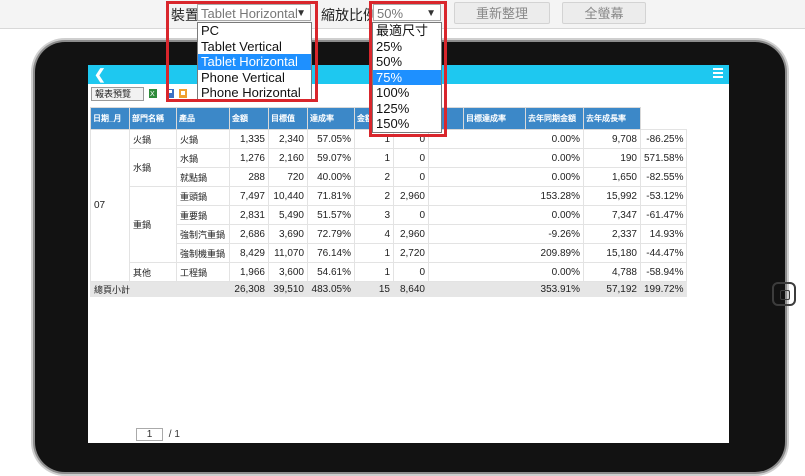 The width and height of the screenshot is (805, 476). Describe the element at coordinates (407, 109) in the screenshot. I see `zoom-option: 125%` at that location.